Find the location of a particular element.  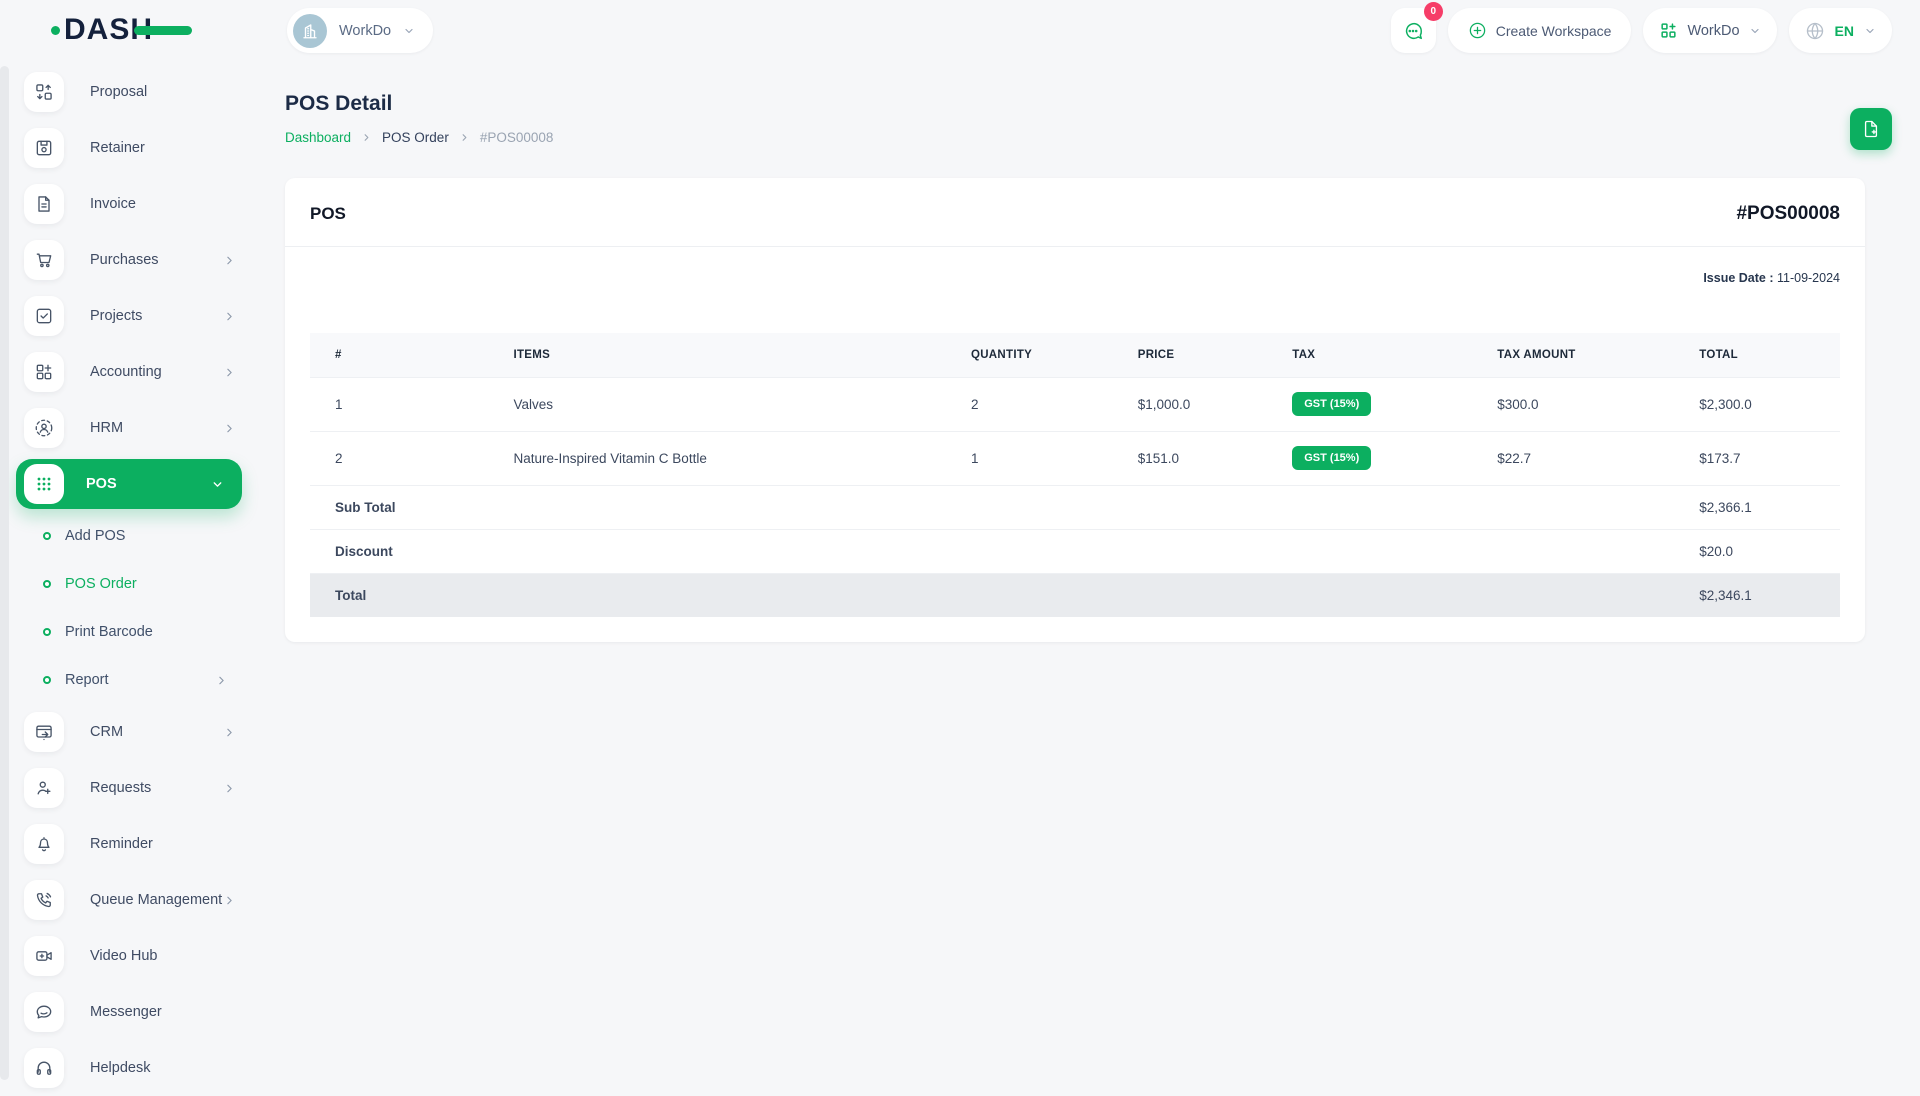

logo-dot-icon is located at coordinates (55, 30).